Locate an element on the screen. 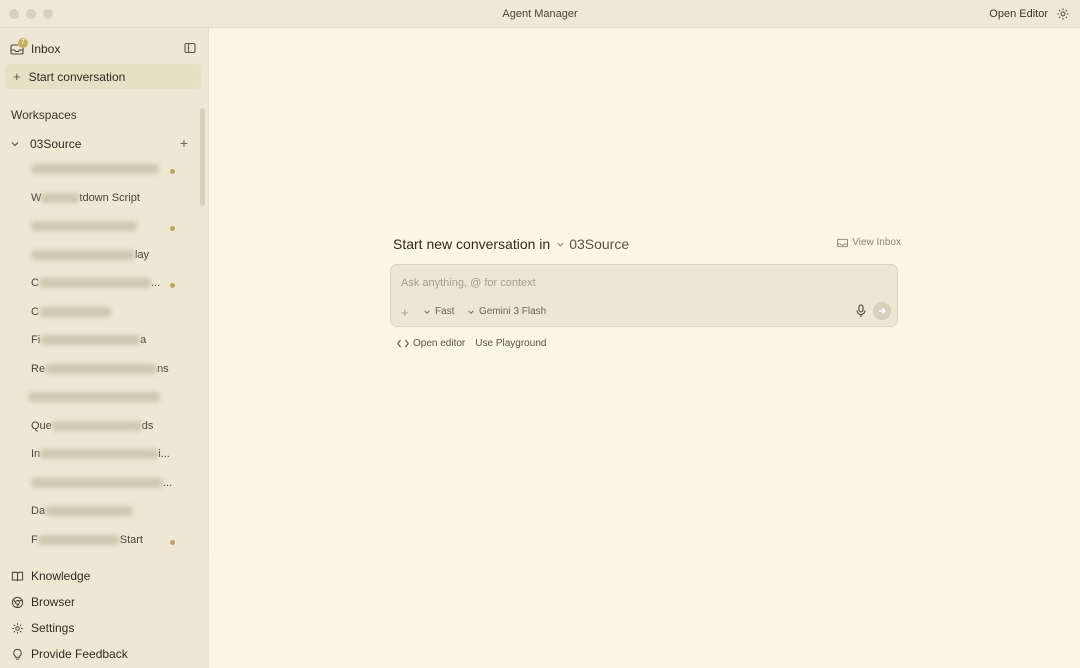 The width and height of the screenshot is (1080, 668). nav-knowledge-label: Knowledge is located at coordinates (61, 576).